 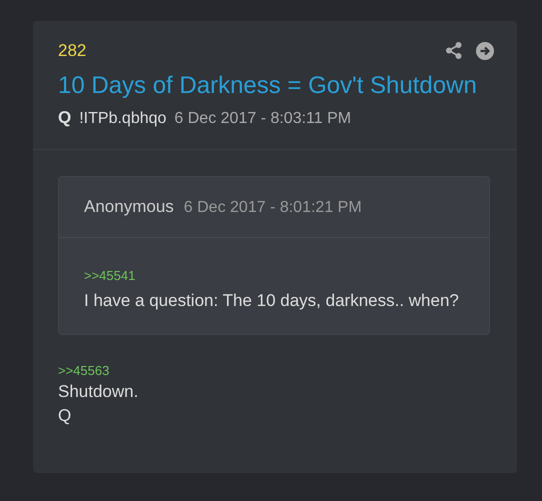 I want to click on share-icon, so click(x=454, y=51).